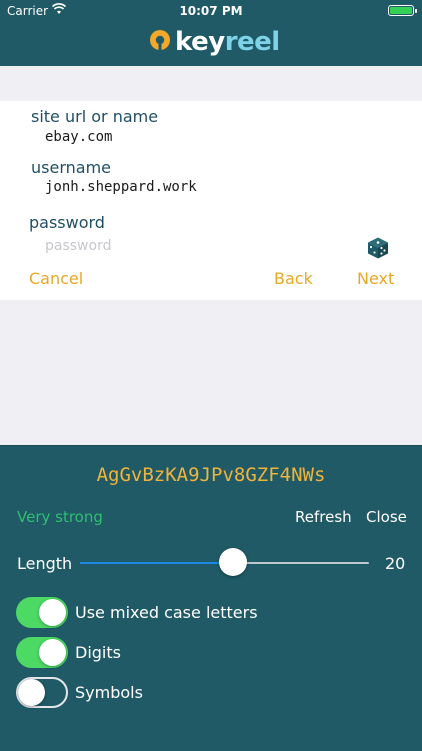  I want to click on next-button: Next, so click(375, 278).